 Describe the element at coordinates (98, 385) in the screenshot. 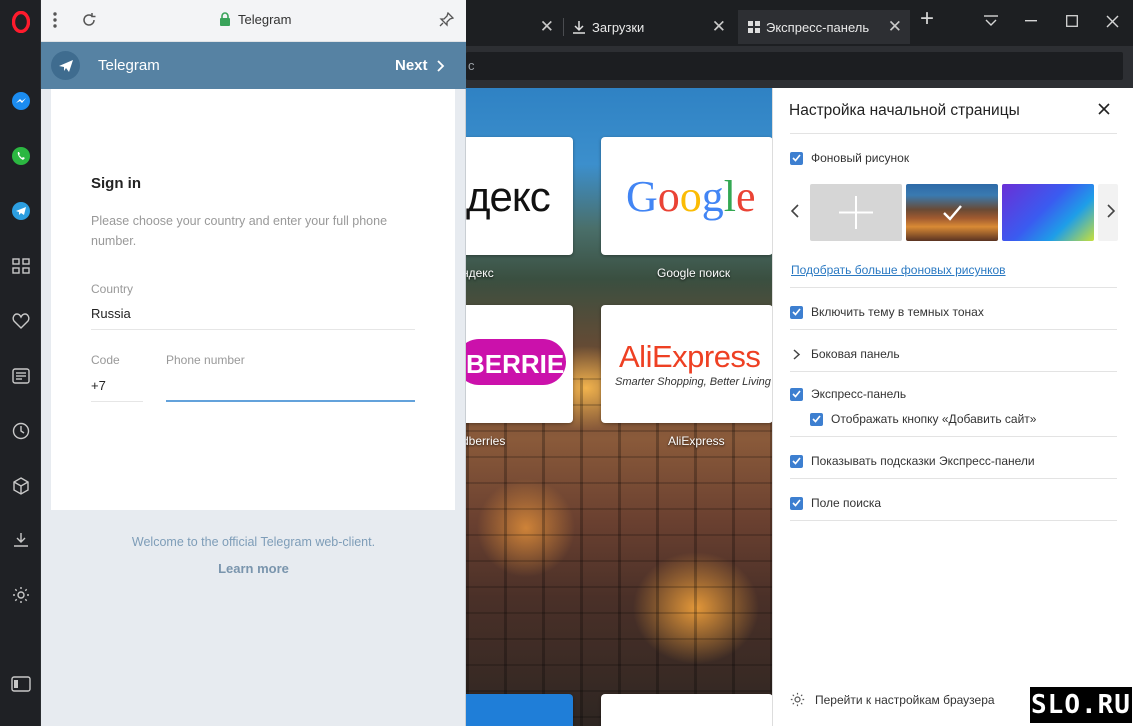

I see `code-input: +7` at that location.